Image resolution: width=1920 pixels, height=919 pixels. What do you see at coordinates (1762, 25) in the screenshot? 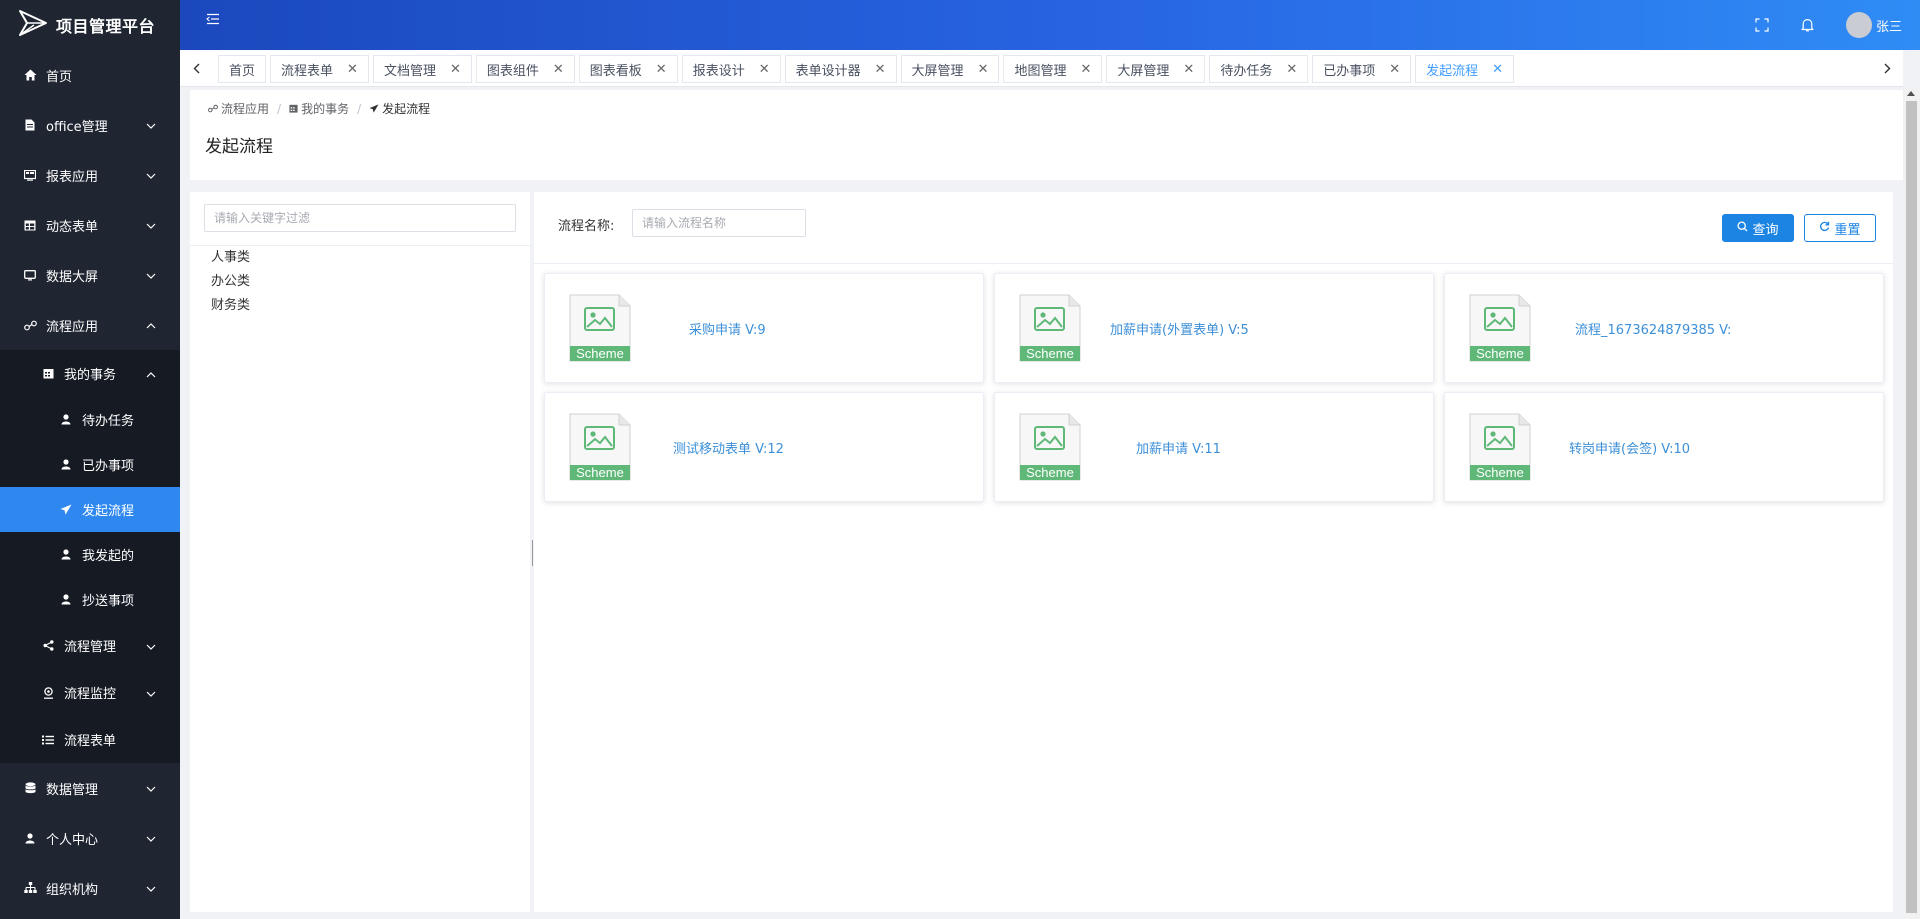
I see `fullscreen-icon` at bounding box center [1762, 25].